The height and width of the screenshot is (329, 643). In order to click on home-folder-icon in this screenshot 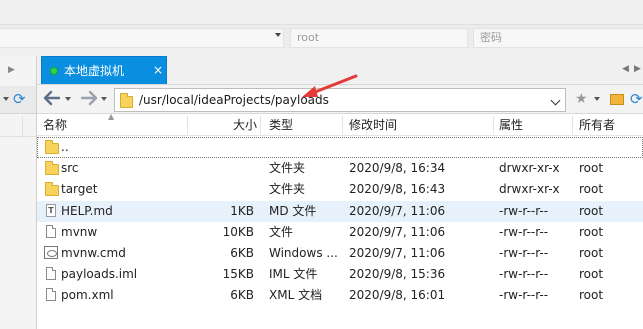, I will do `click(617, 99)`.